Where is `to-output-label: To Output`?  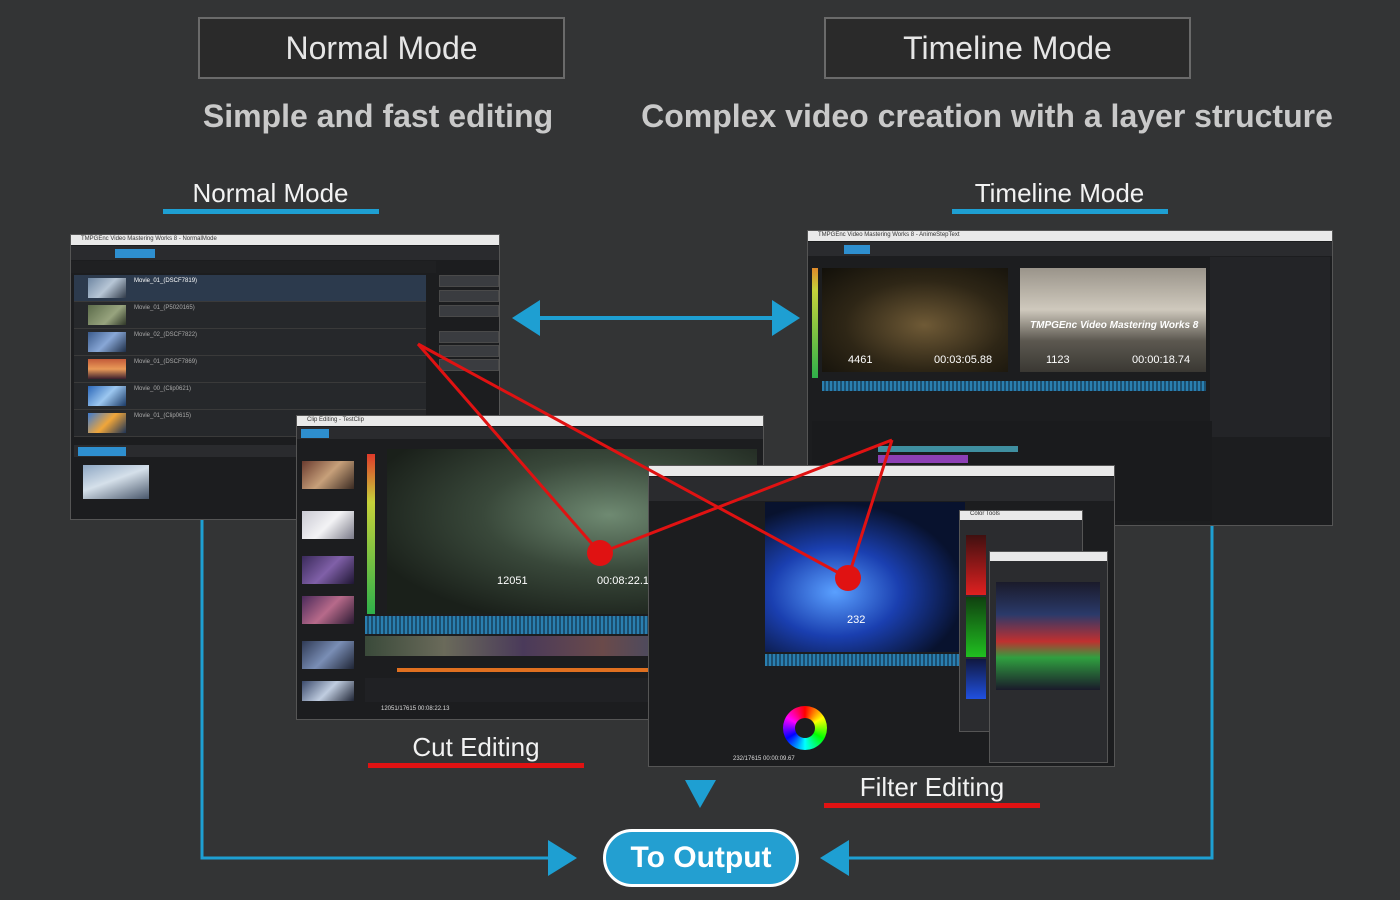
to-output-label: To Output is located at coordinates (701, 857).